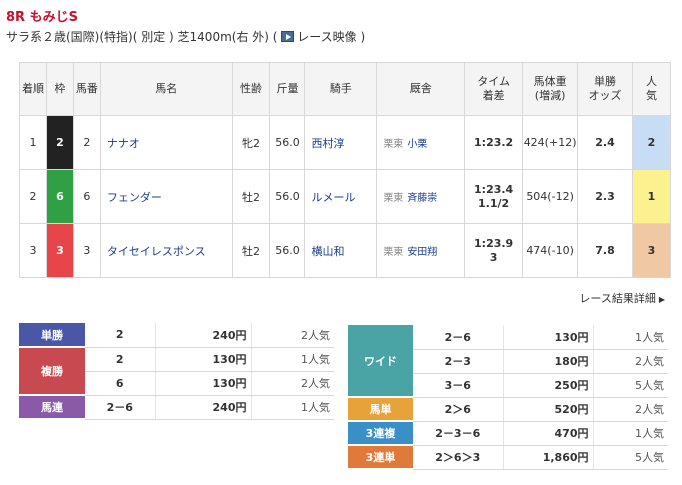 The width and height of the screenshot is (682, 485). I want to click on header-bodyweight: 馬体重 (増減), so click(550, 89).